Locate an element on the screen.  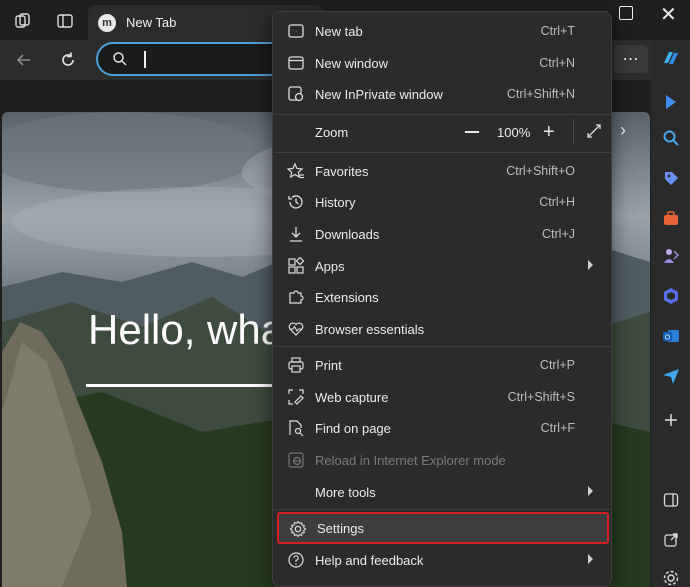
menu-item-label: Zoom is located at coordinates (332, 132).